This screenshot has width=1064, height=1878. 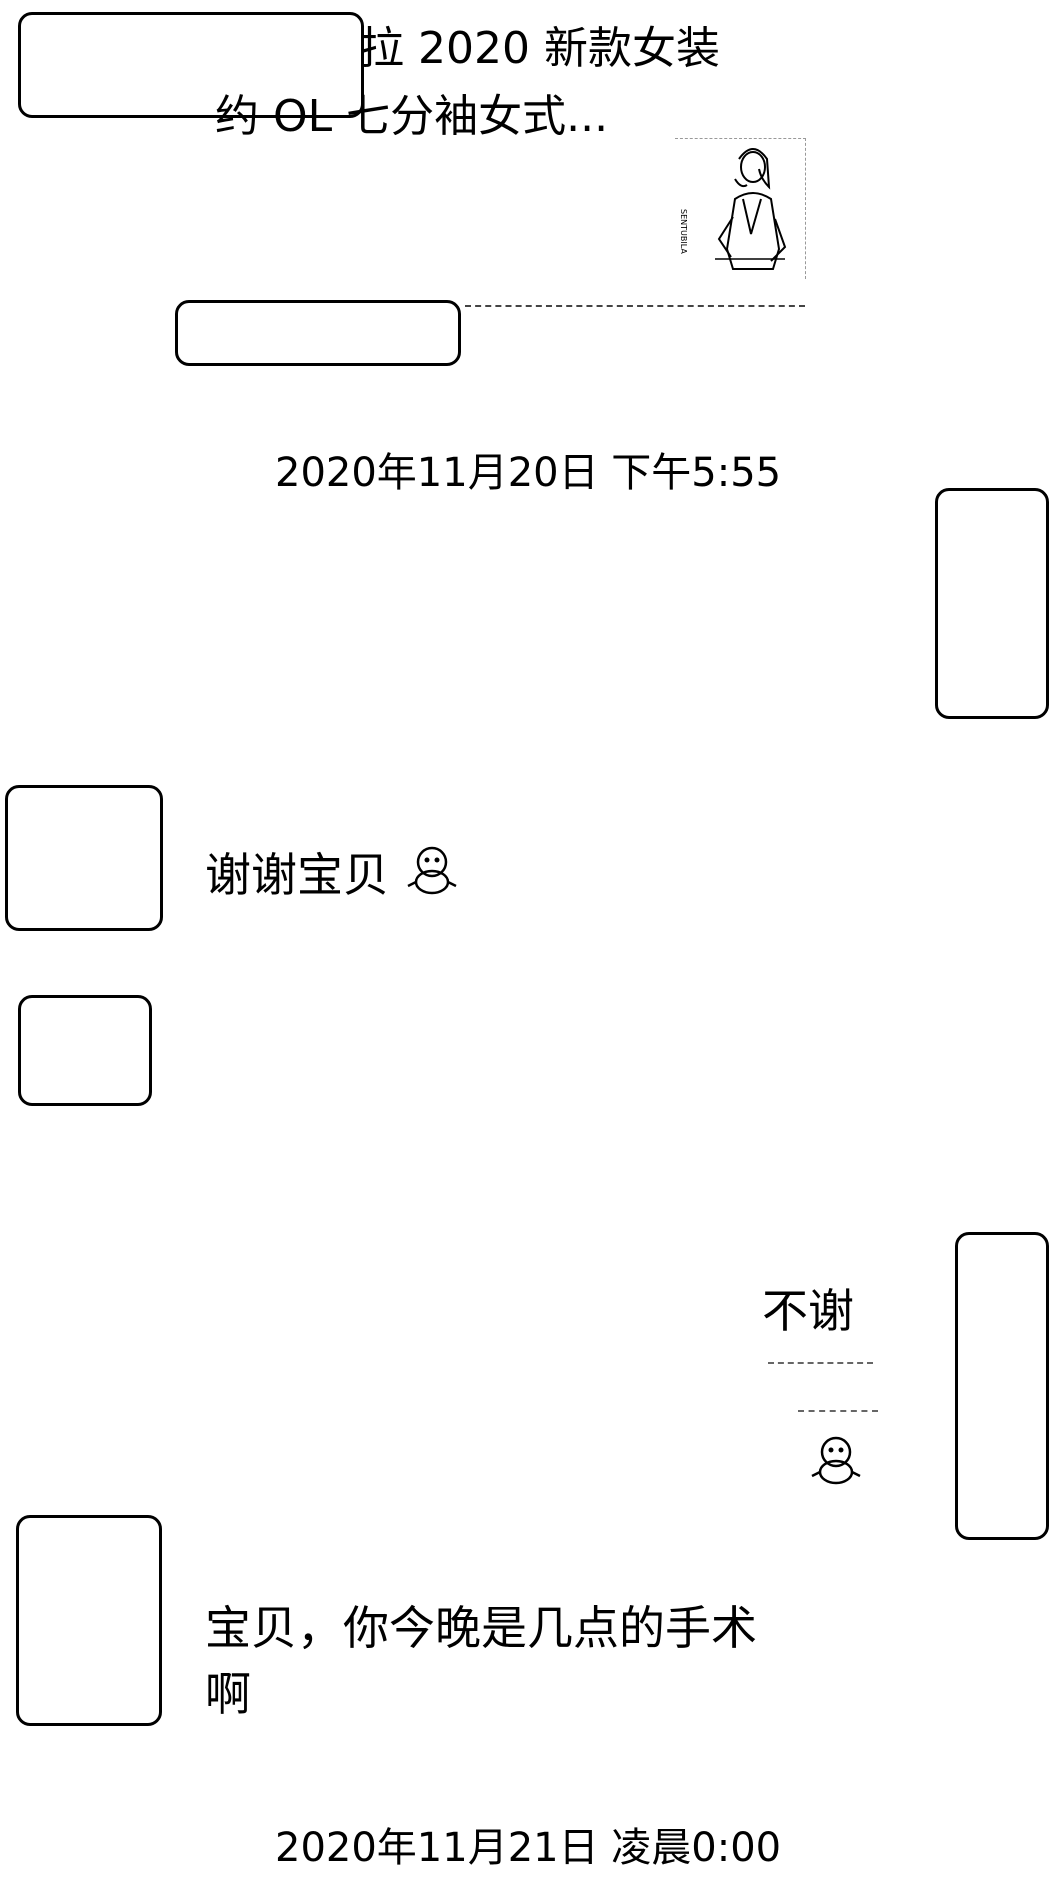 What do you see at coordinates (635, 306) in the screenshot?
I see `card-divider` at bounding box center [635, 306].